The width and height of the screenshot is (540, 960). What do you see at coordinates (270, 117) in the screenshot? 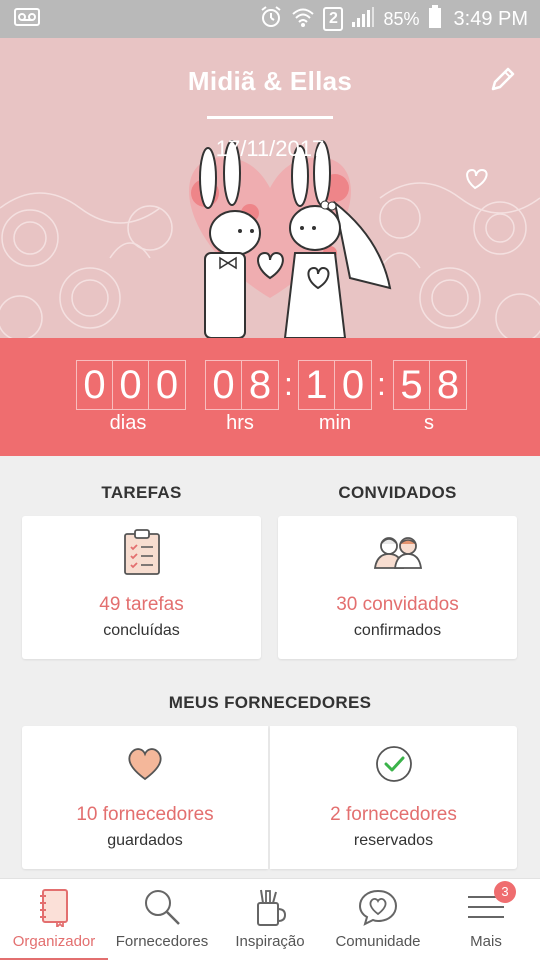
I see `title-divider` at bounding box center [270, 117].